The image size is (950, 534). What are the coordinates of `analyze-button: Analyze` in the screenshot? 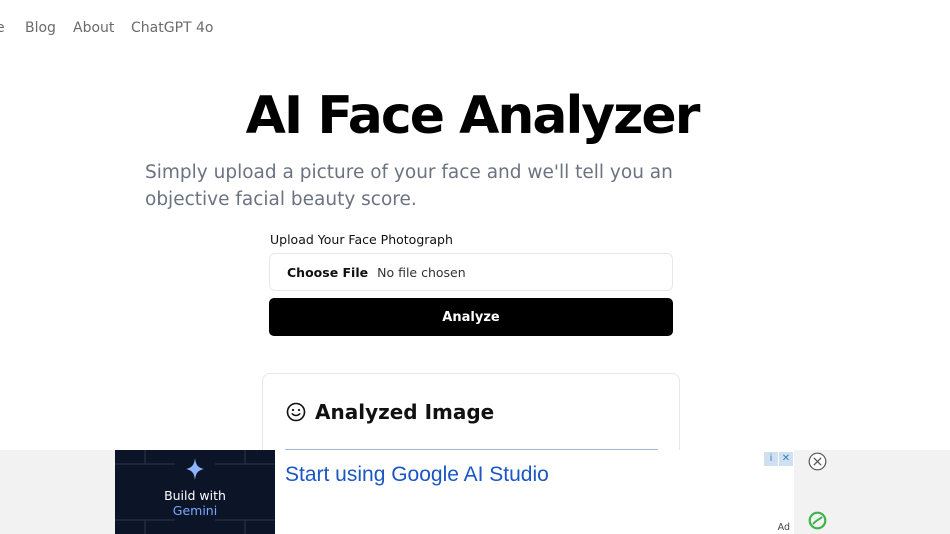 It's located at (471, 317).